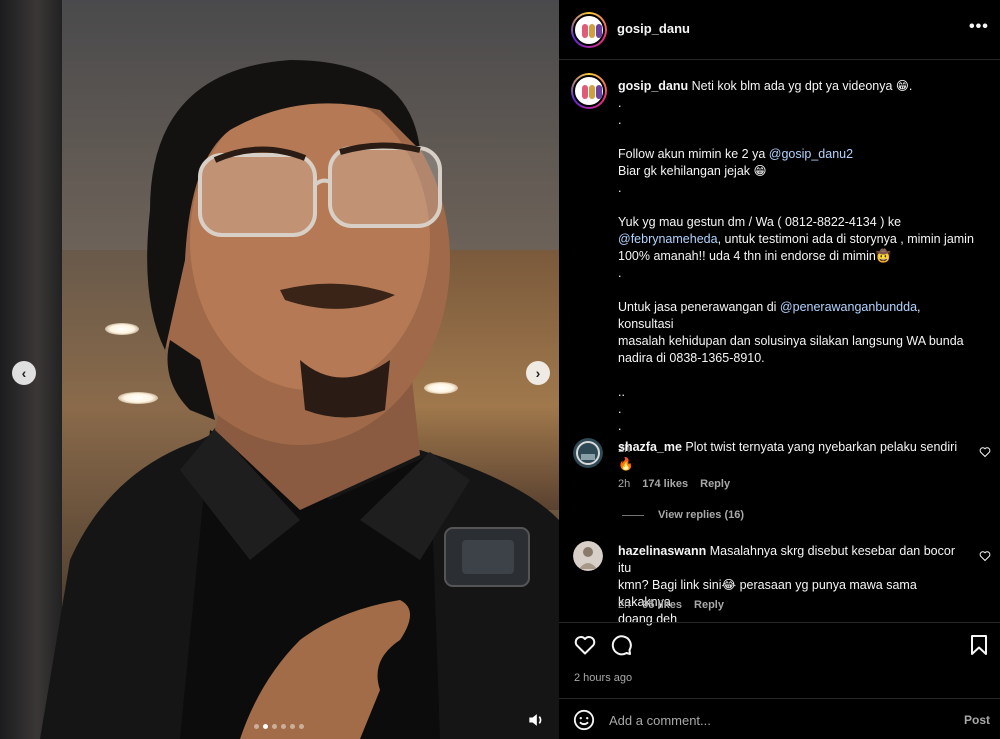  I want to click on comment-likes: 174 likes, so click(665, 484).